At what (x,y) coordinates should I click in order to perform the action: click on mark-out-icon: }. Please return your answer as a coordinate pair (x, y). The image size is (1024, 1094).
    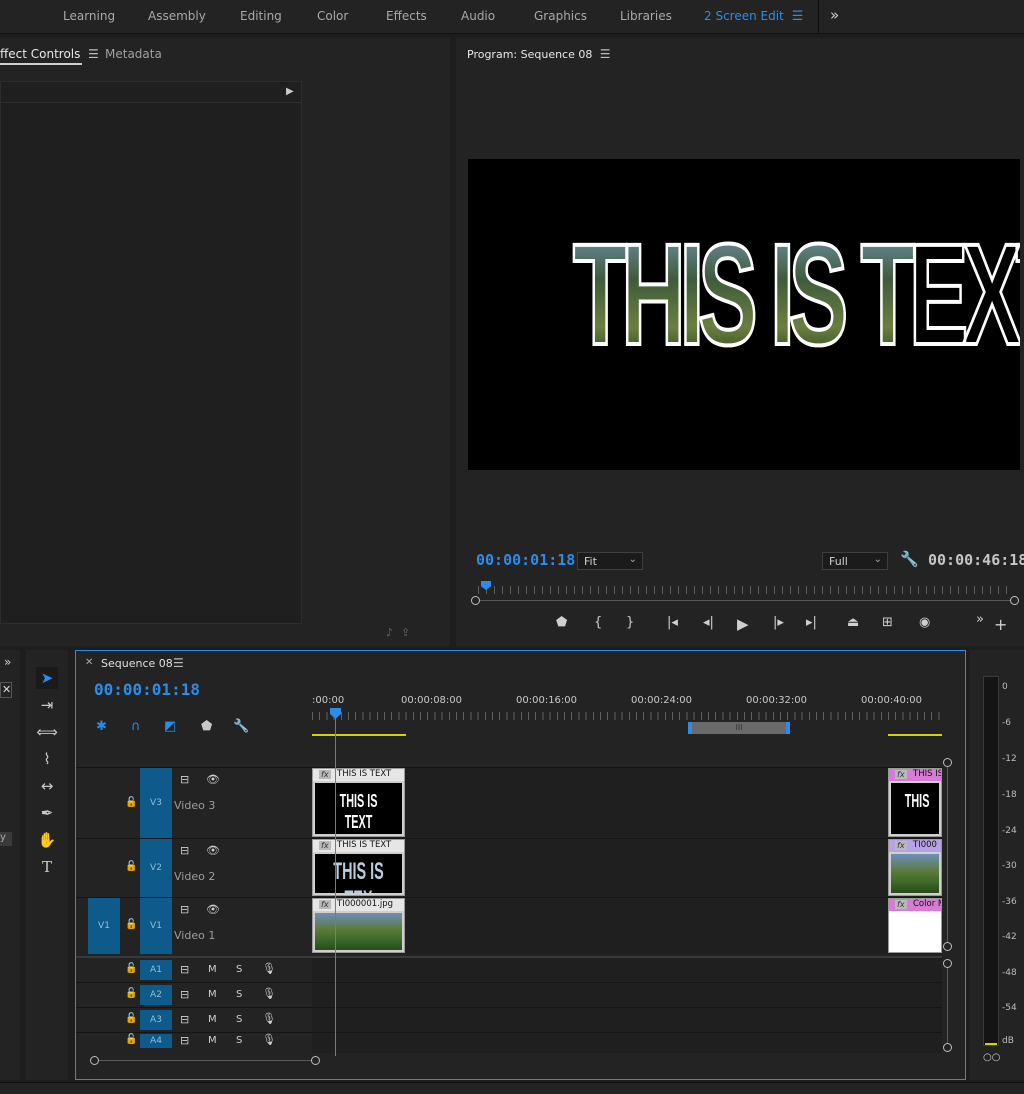
    Looking at the image, I should click on (630, 622).